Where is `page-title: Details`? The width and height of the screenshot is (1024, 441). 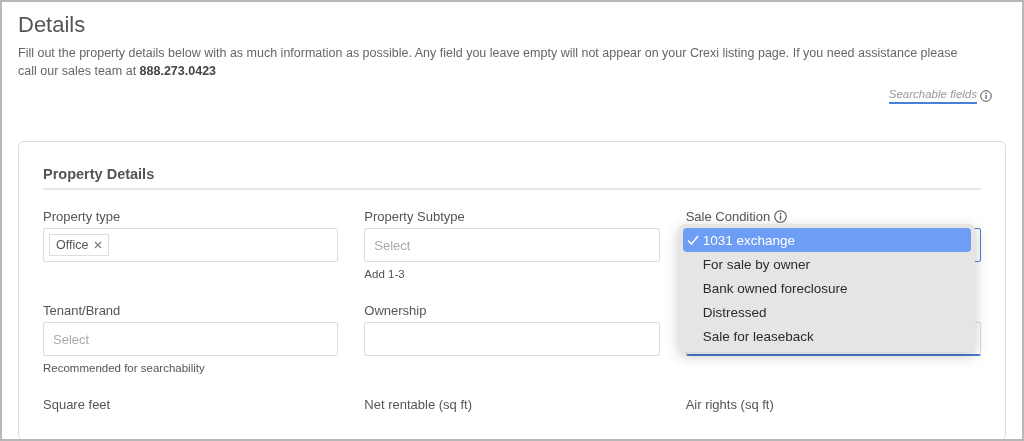 page-title: Details is located at coordinates (52, 25).